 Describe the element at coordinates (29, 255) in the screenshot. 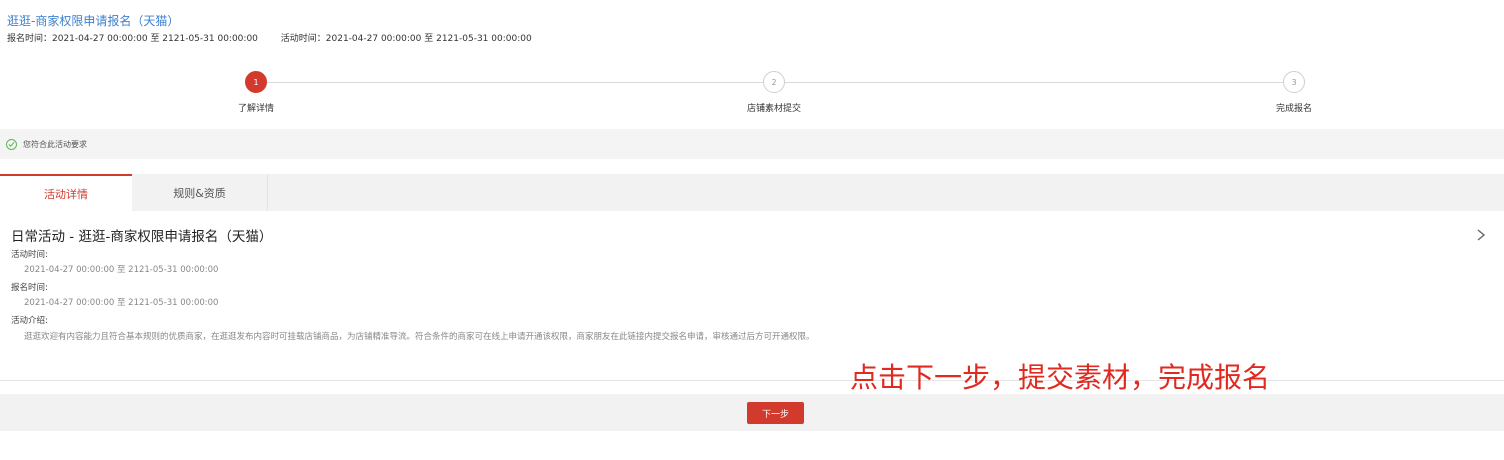

I see `activity-time-label: 活动时间:` at that location.